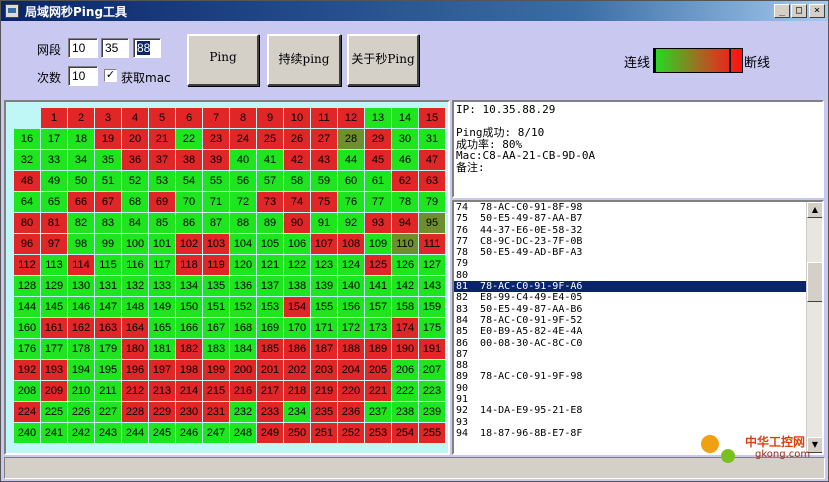  What do you see at coordinates (297, 286) in the screenshot?
I see `host-cell-138: 138` at bounding box center [297, 286].